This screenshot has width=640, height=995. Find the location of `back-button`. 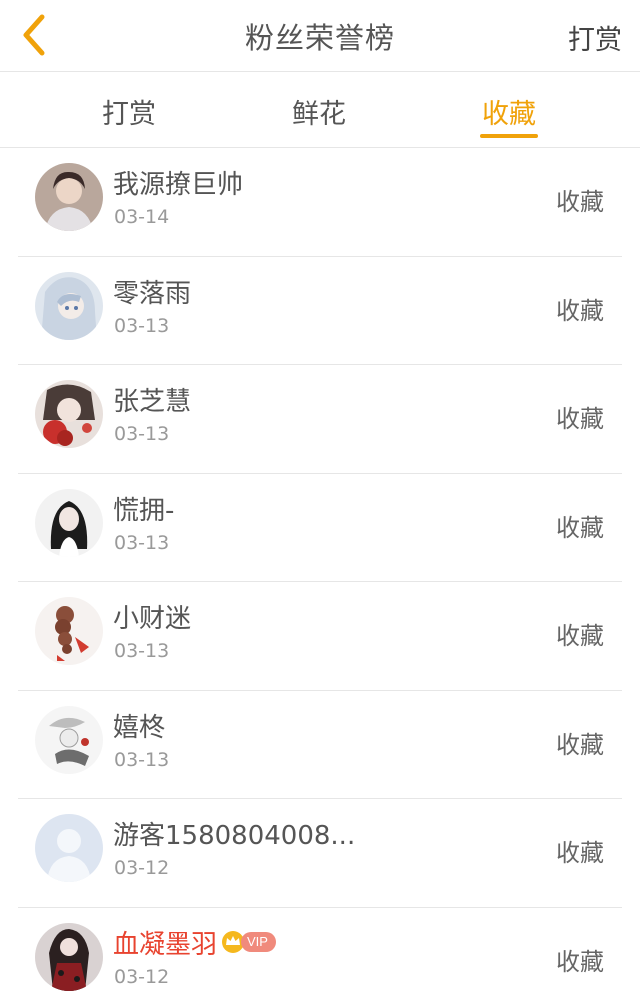

back-button is located at coordinates (34, 35).